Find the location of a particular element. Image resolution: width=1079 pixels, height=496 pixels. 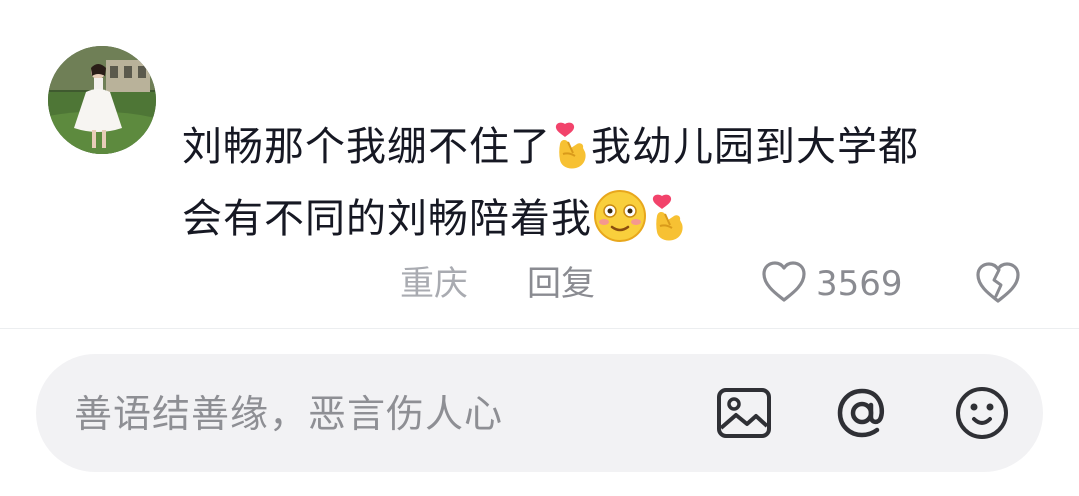

comment-text-line1: 刘畅那个我绷不住了 is located at coordinates (366, 147).